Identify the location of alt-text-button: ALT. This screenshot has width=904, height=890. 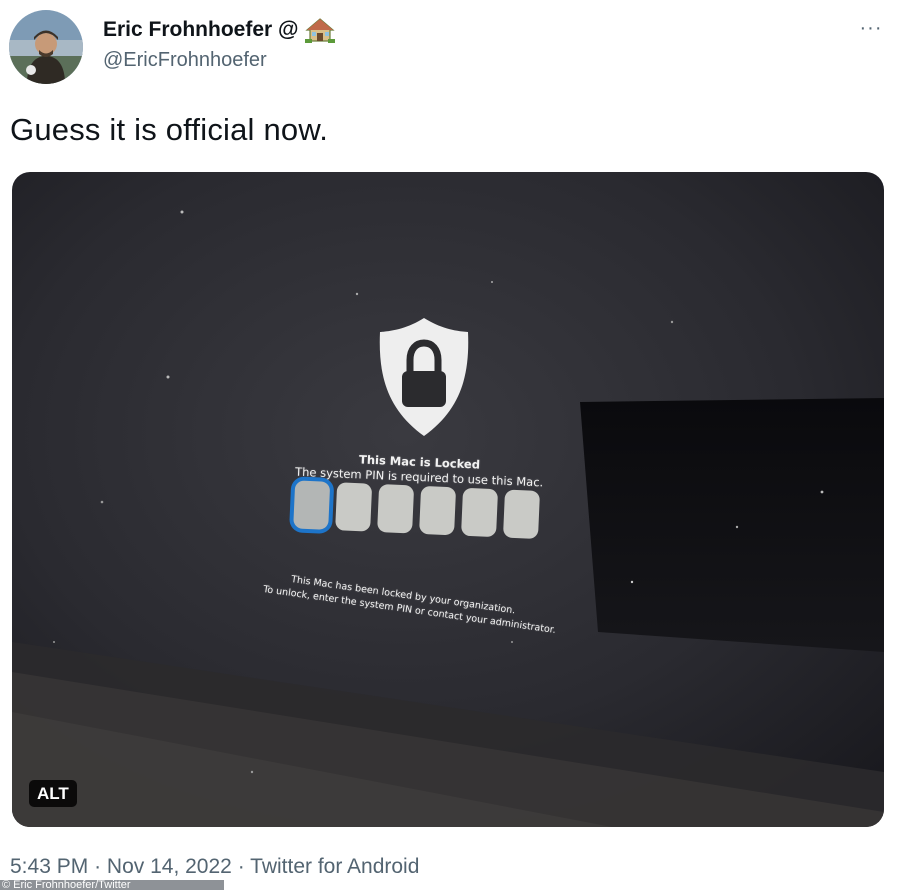
(53, 793).